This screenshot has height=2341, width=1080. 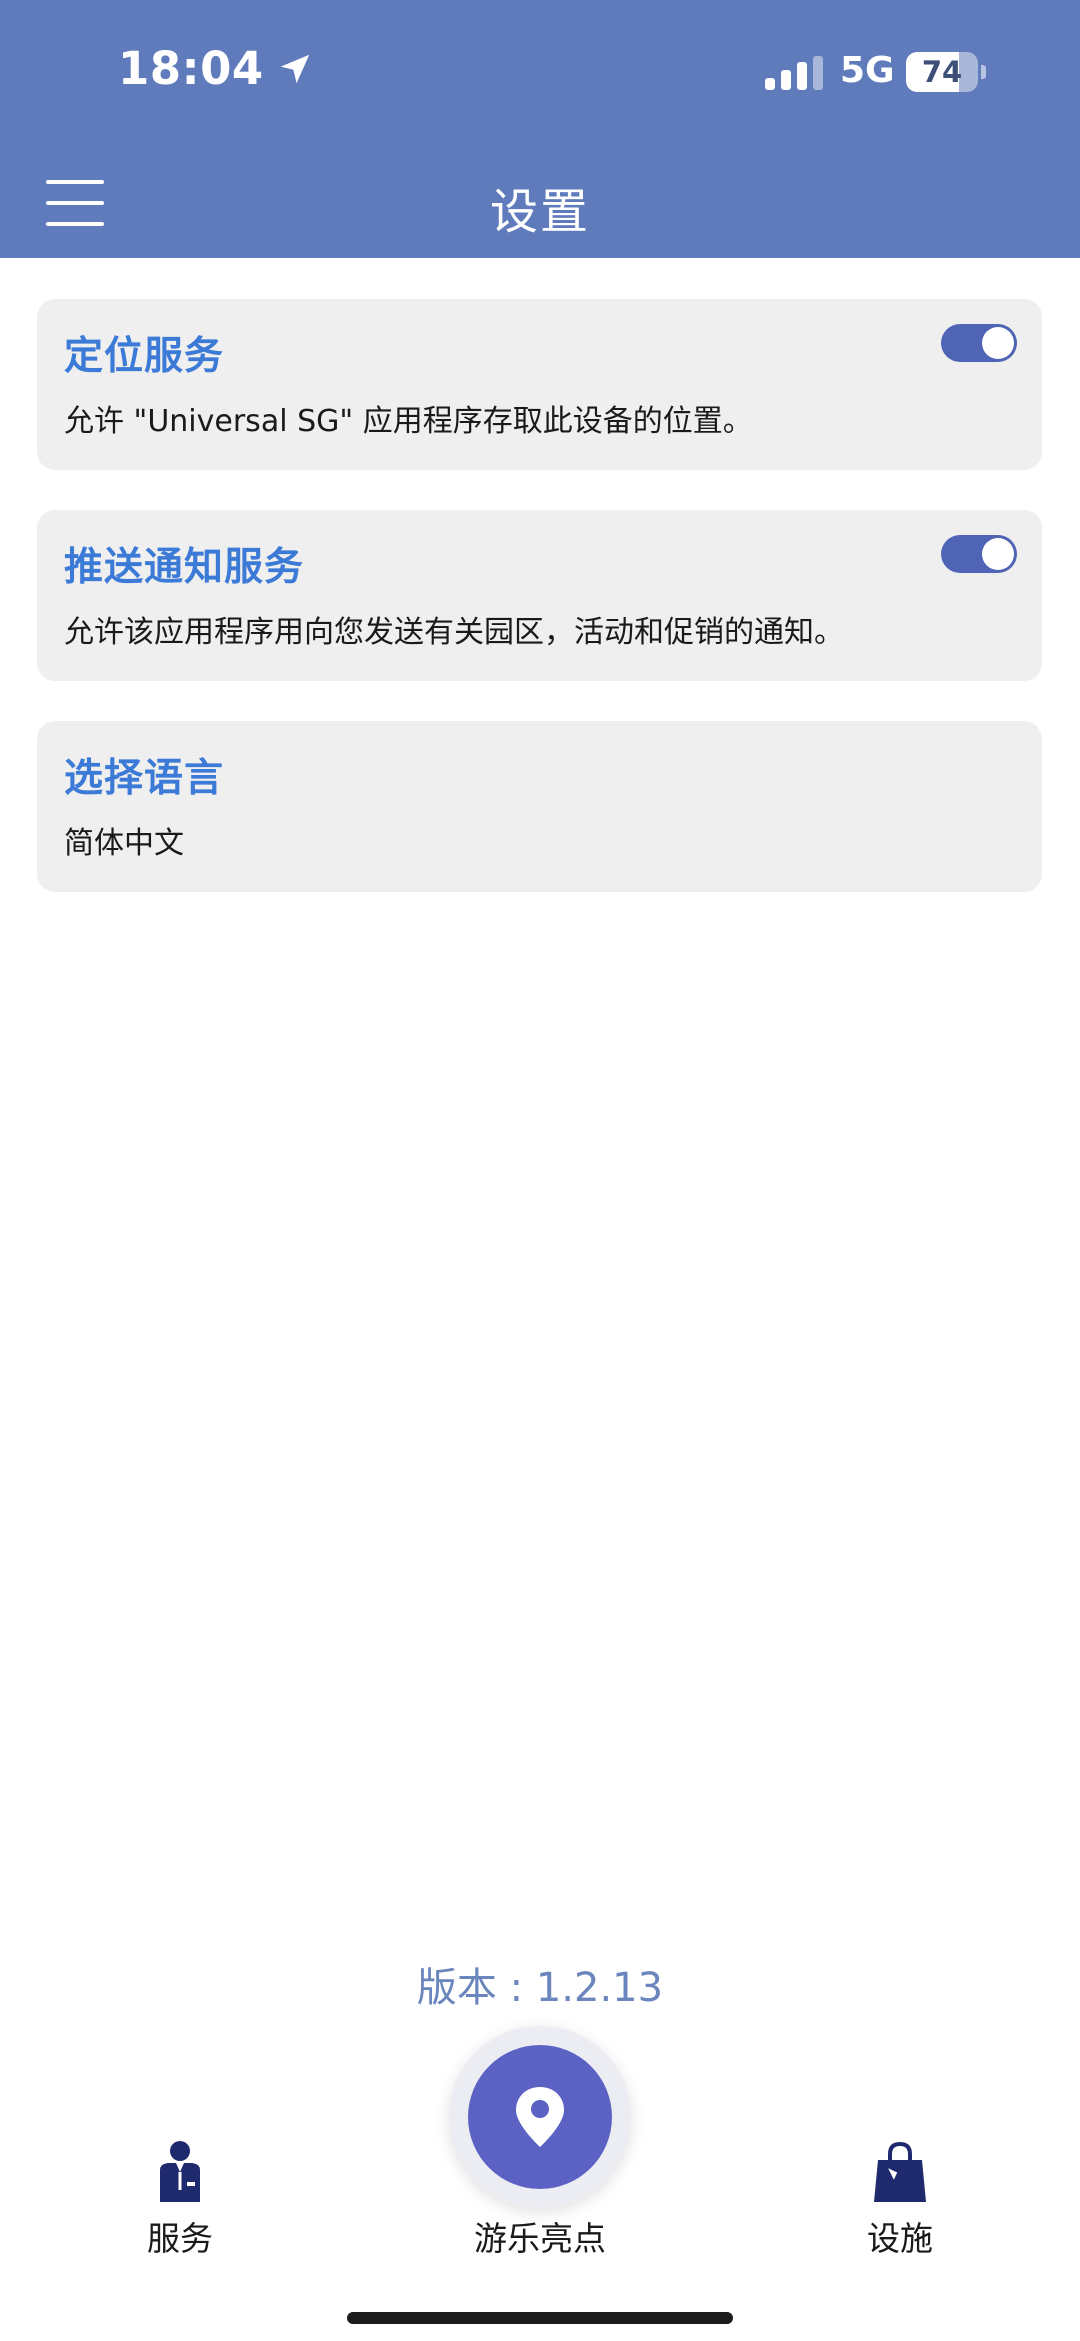 I want to click on location-service-toggle, so click(x=979, y=343).